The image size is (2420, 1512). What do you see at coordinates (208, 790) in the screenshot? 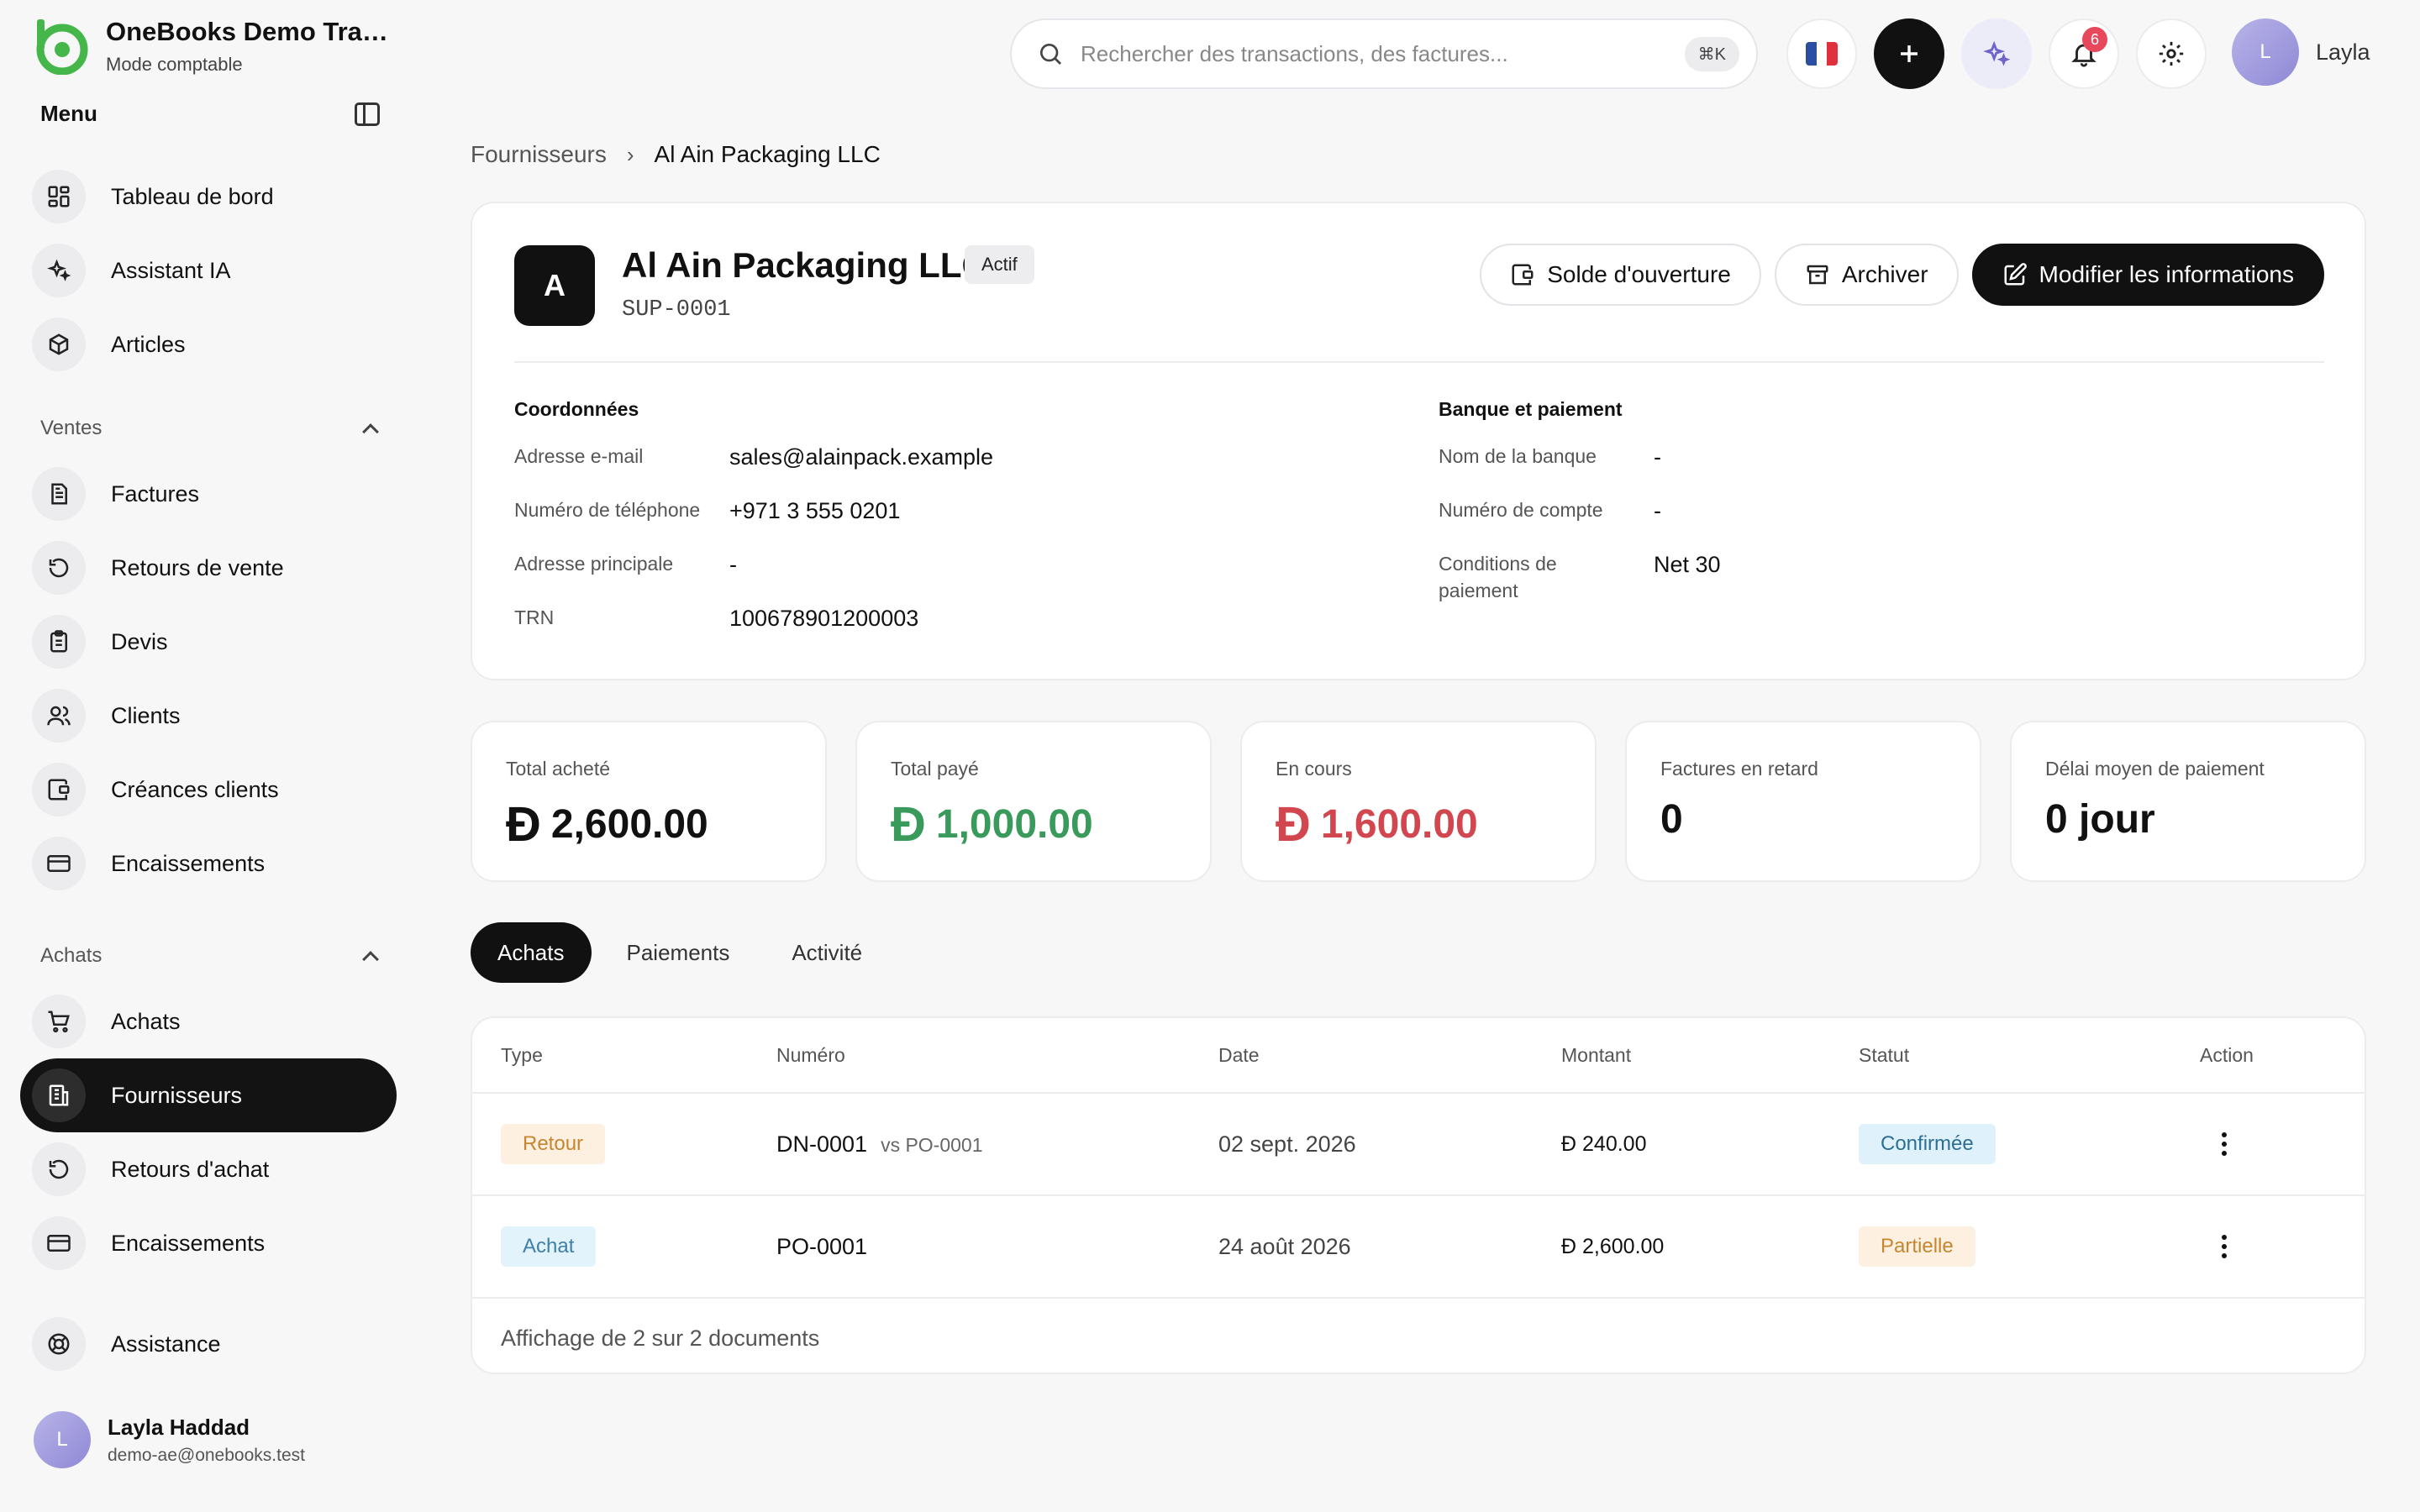
I see `sidebar-item-receivables: Créances clients` at bounding box center [208, 790].